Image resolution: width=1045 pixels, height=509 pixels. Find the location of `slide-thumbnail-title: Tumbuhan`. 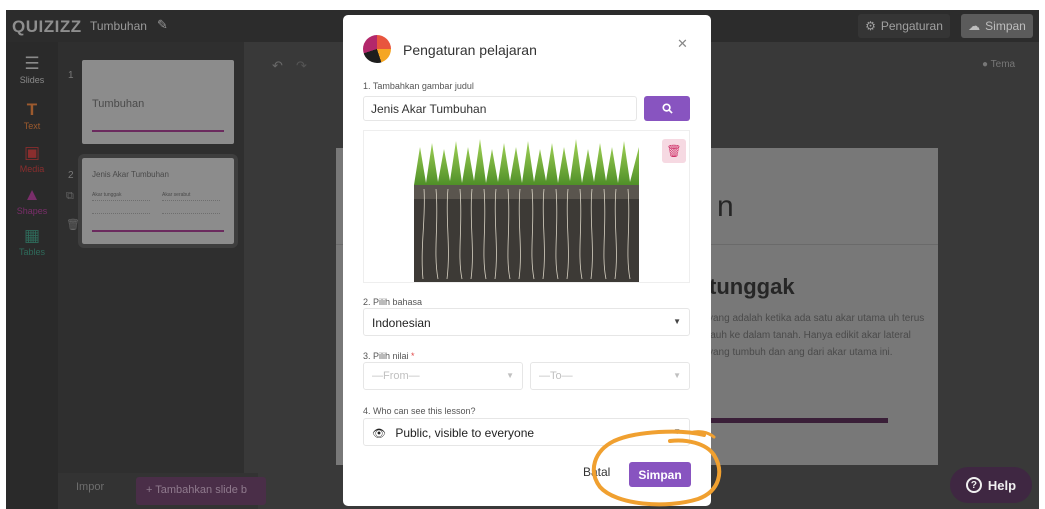

slide-thumbnail-title: Tumbuhan is located at coordinates (118, 104).